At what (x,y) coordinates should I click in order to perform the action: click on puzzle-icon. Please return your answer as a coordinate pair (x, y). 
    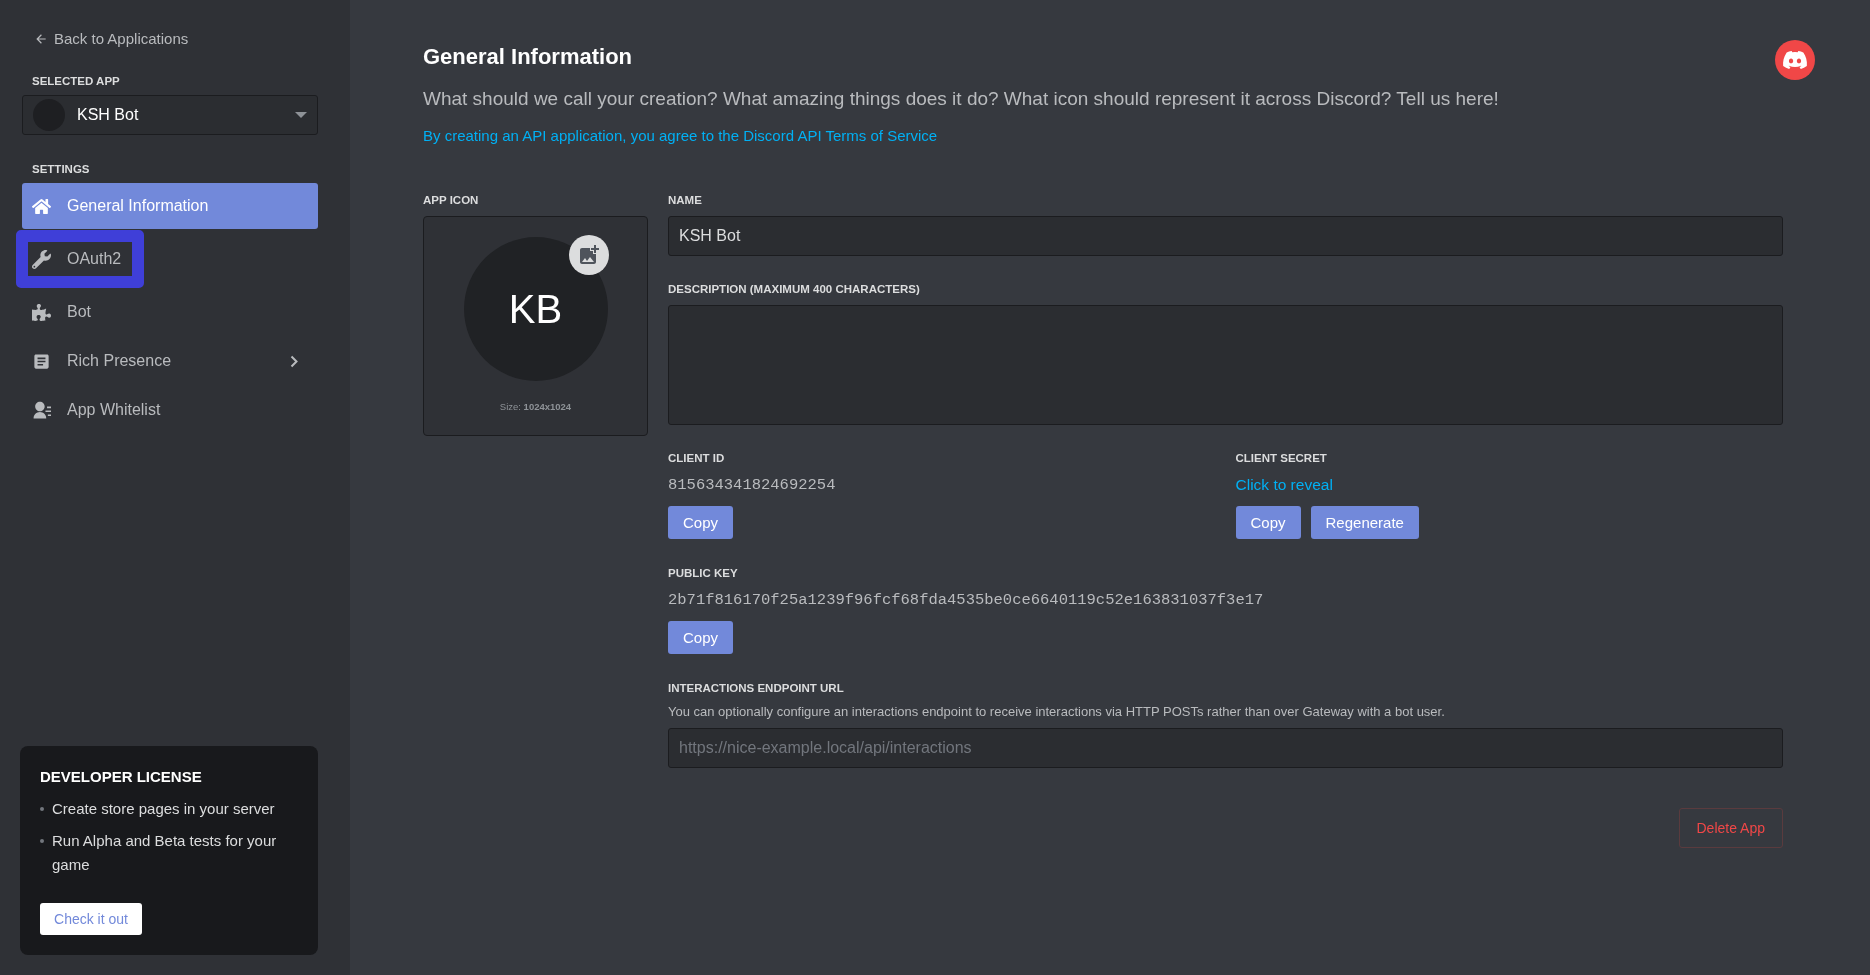
    Looking at the image, I should click on (41, 312).